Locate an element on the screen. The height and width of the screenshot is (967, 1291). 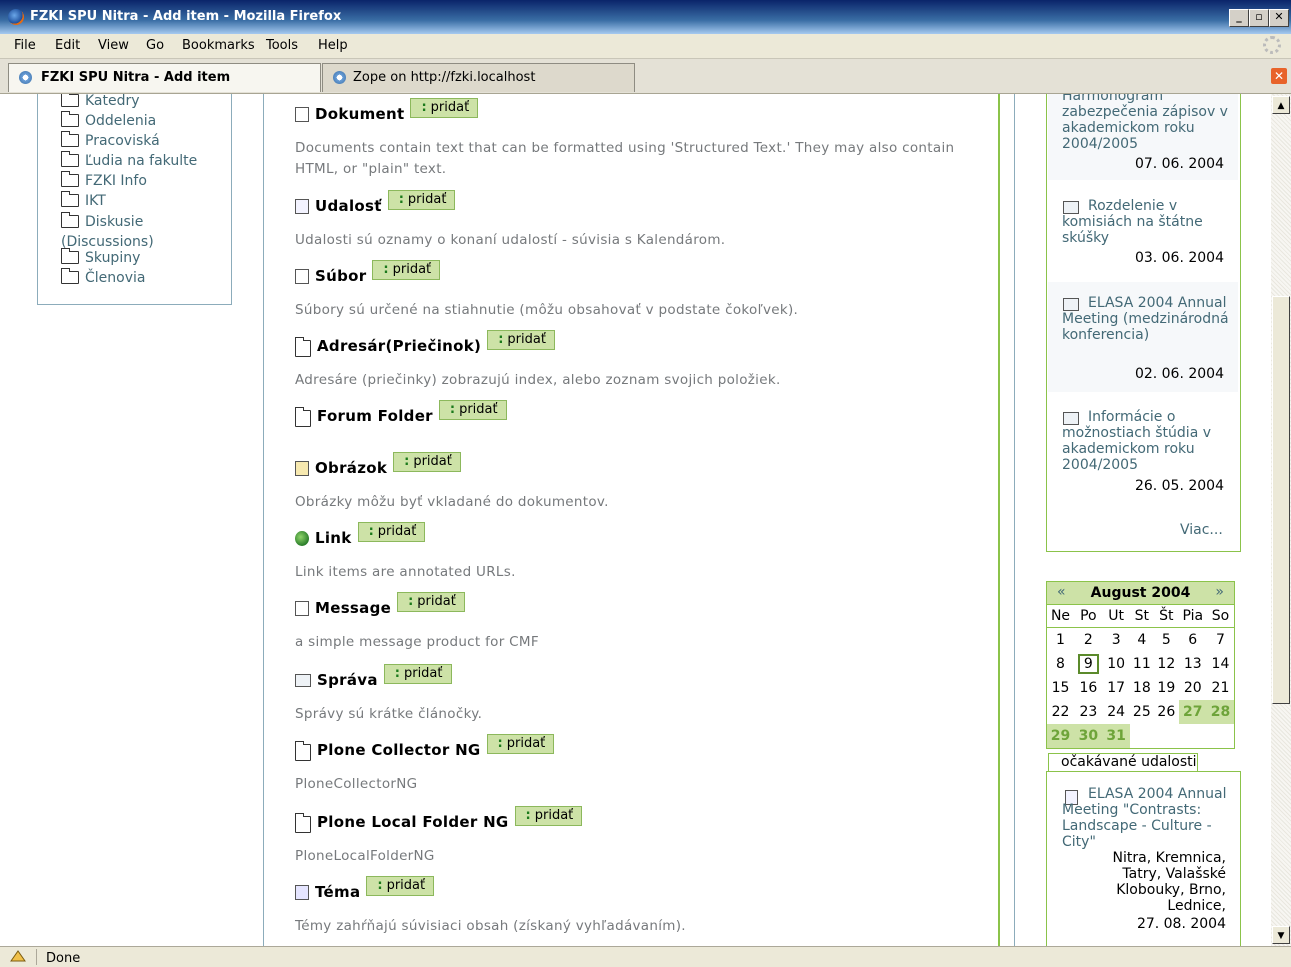
scroll-down-button: ▼ is located at coordinates (1281, 935).